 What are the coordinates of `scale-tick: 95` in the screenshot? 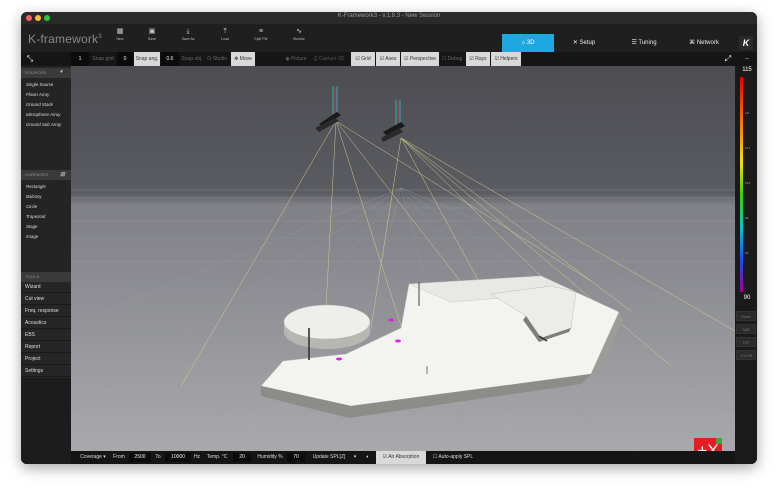 It's located at (747, 253).